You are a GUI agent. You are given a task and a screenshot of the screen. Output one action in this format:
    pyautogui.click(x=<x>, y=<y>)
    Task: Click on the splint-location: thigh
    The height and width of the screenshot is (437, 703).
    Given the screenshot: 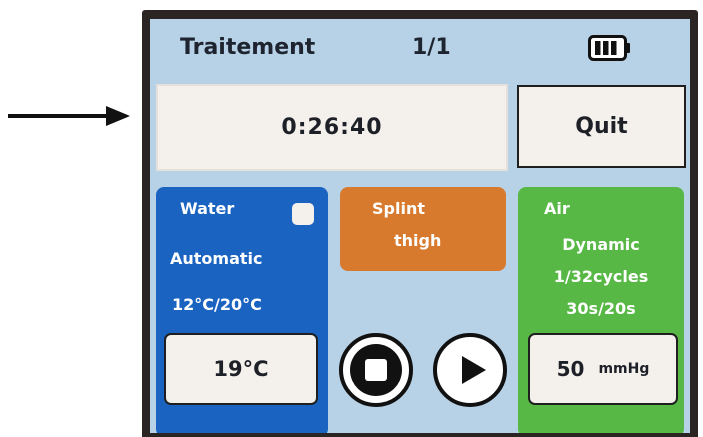 What is the action you would take?
    pyautogui.click(x=418, y=240)
    